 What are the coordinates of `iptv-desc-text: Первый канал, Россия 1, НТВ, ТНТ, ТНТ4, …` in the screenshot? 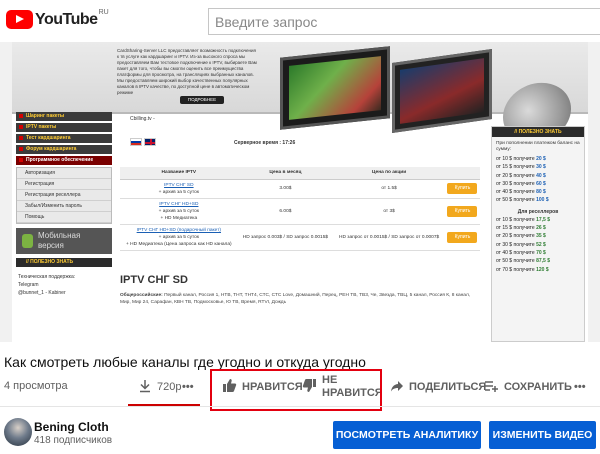 It's located at (295, 299).